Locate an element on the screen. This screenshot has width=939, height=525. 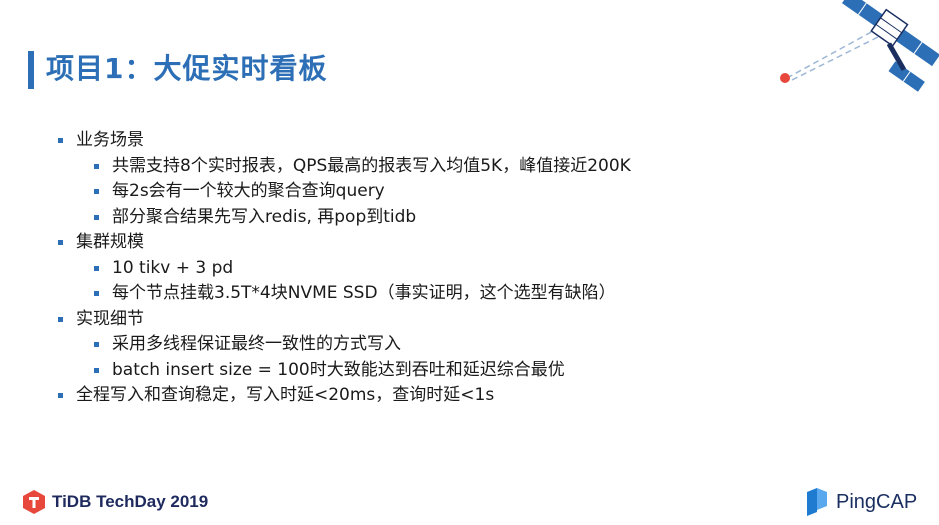
list-item: 部分聚合结果先写入redis, 再pop到tidb is located at coordinates (344, 218).